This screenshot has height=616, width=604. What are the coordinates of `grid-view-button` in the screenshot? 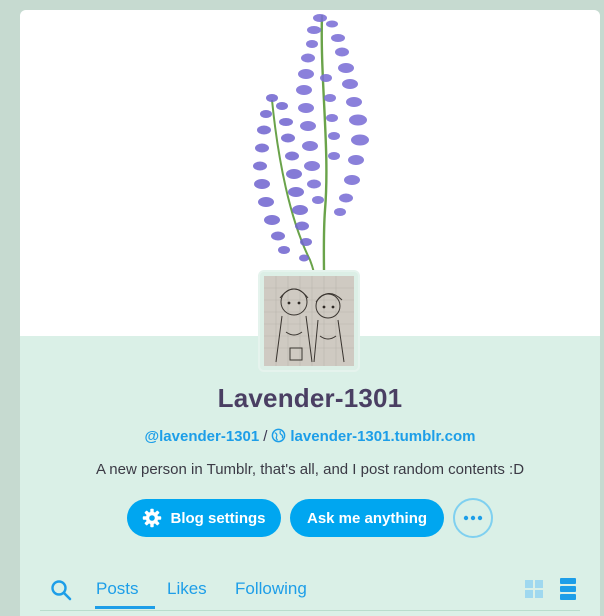 It's located at (534, 591).